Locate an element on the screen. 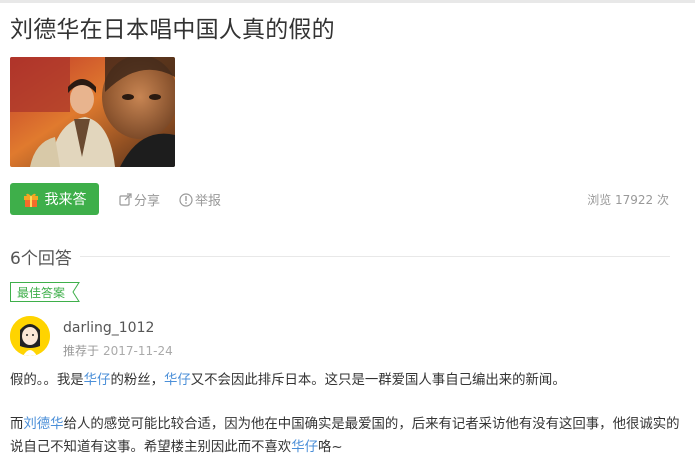  answers-divider is located at coordinates (340, 256).